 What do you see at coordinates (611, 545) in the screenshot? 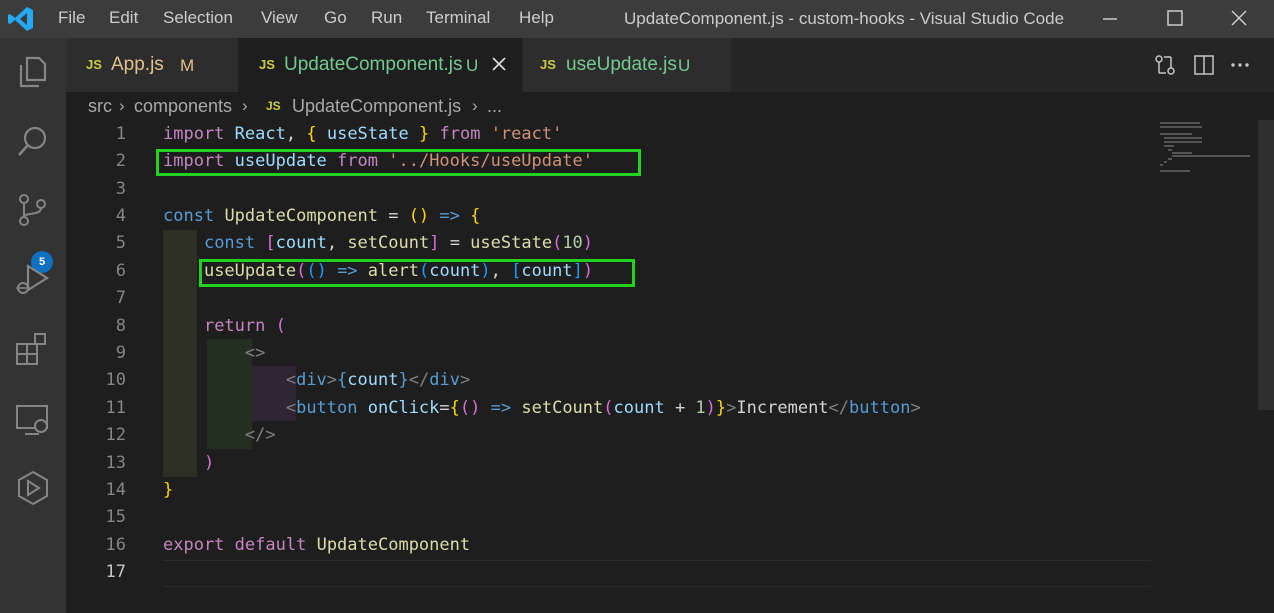
I see `code-line: 16 export default UpdateComponent` at bounding box center [611, 545].